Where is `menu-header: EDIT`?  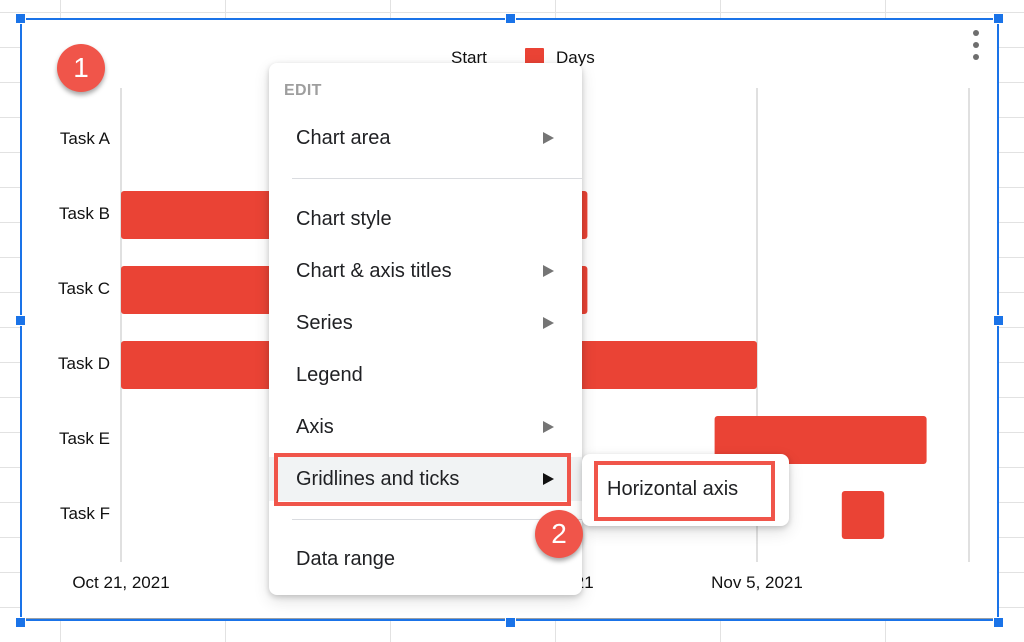
menu-header: EDIT is located at coordinates (303, 90).